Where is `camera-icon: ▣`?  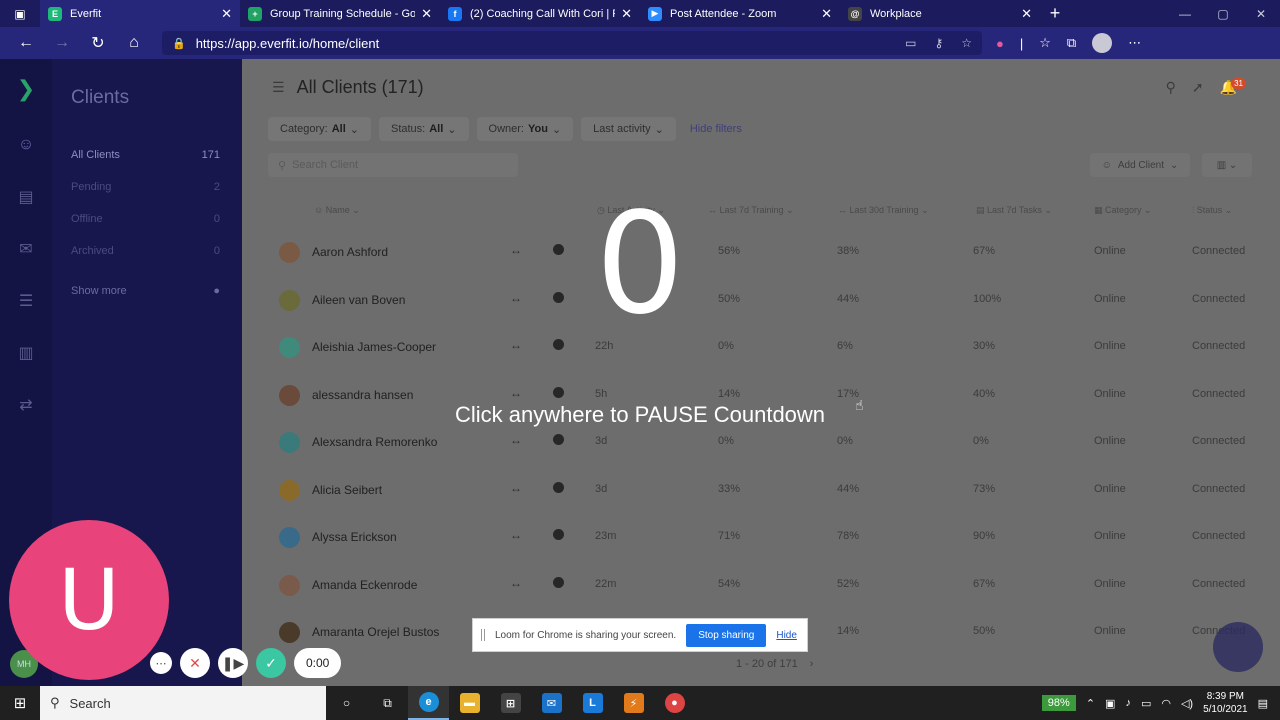
camera-icon: ▣ is located at coordinates (1110, 703).